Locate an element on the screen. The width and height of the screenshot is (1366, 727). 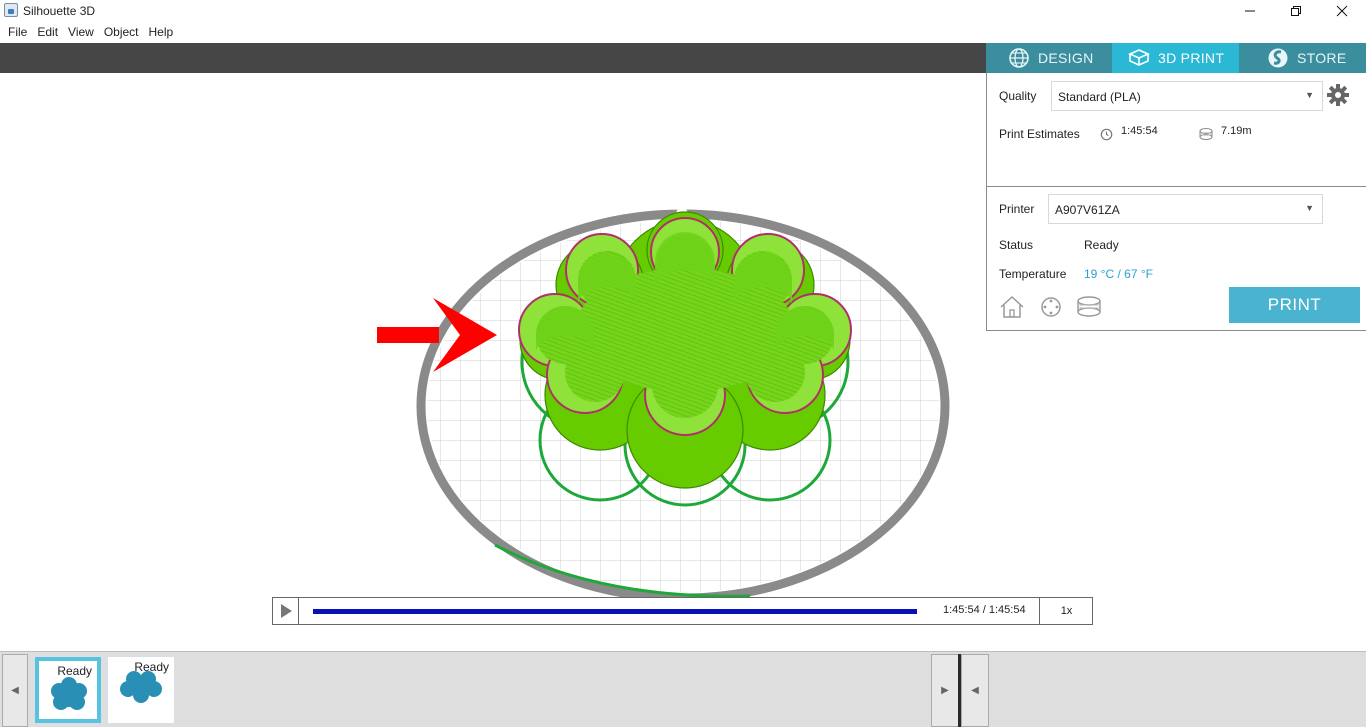
menu-view: View is located at coordinates (81, 32).